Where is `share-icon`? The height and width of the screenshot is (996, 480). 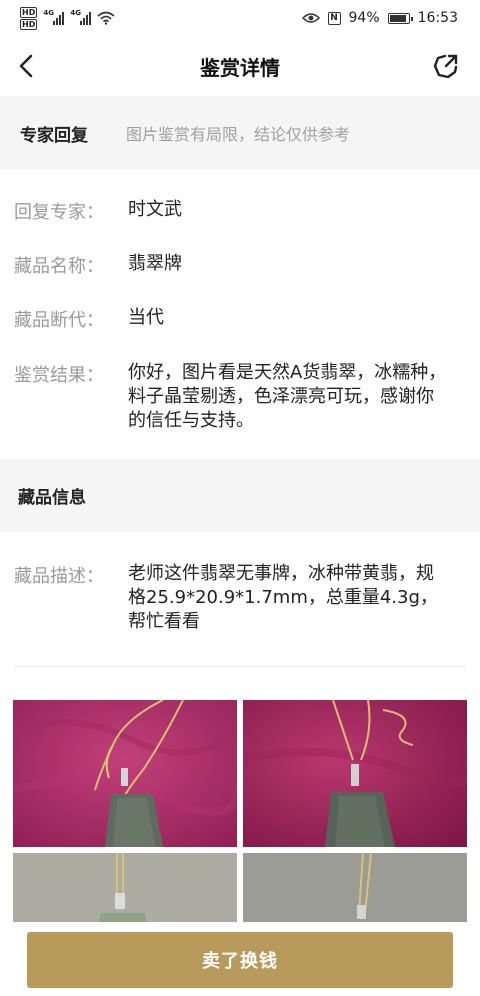 share-icon is located at coordinates (446, 66).